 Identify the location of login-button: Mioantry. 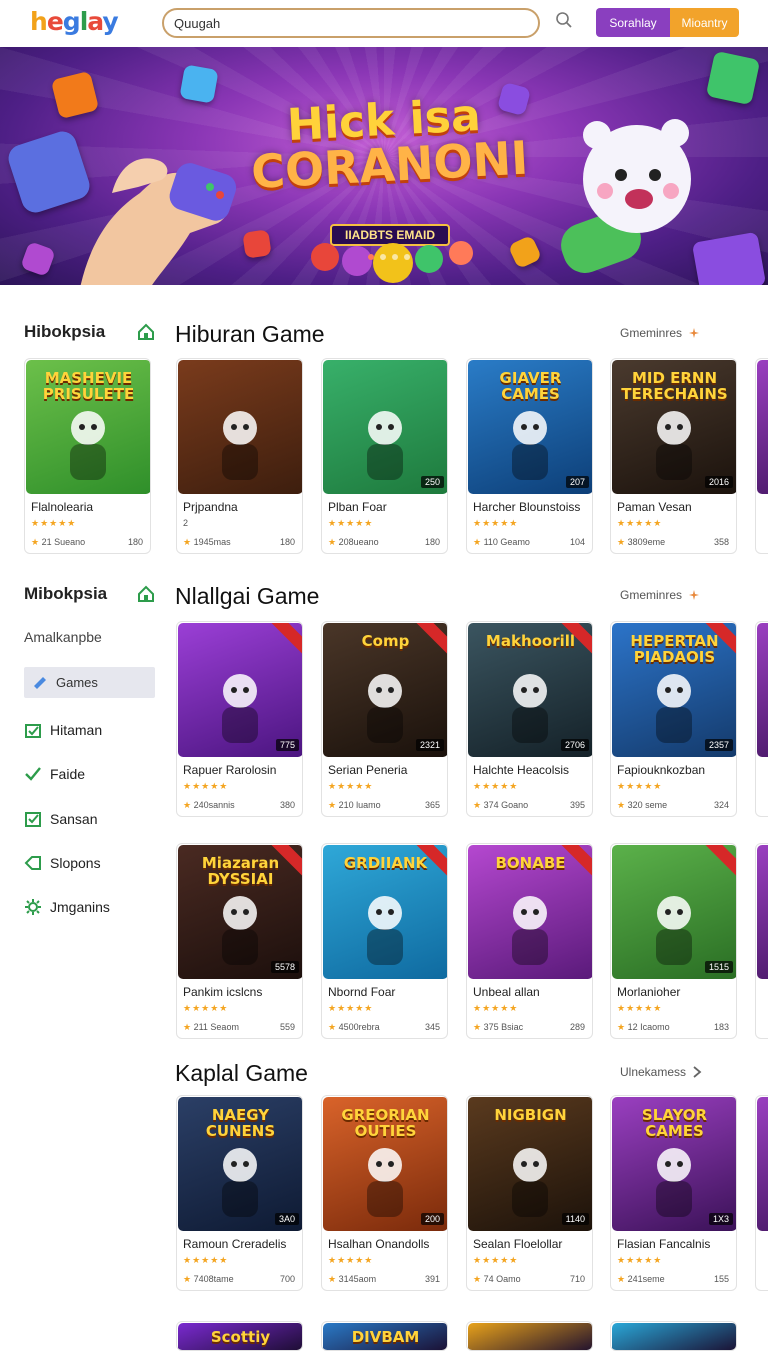
(704, 22).